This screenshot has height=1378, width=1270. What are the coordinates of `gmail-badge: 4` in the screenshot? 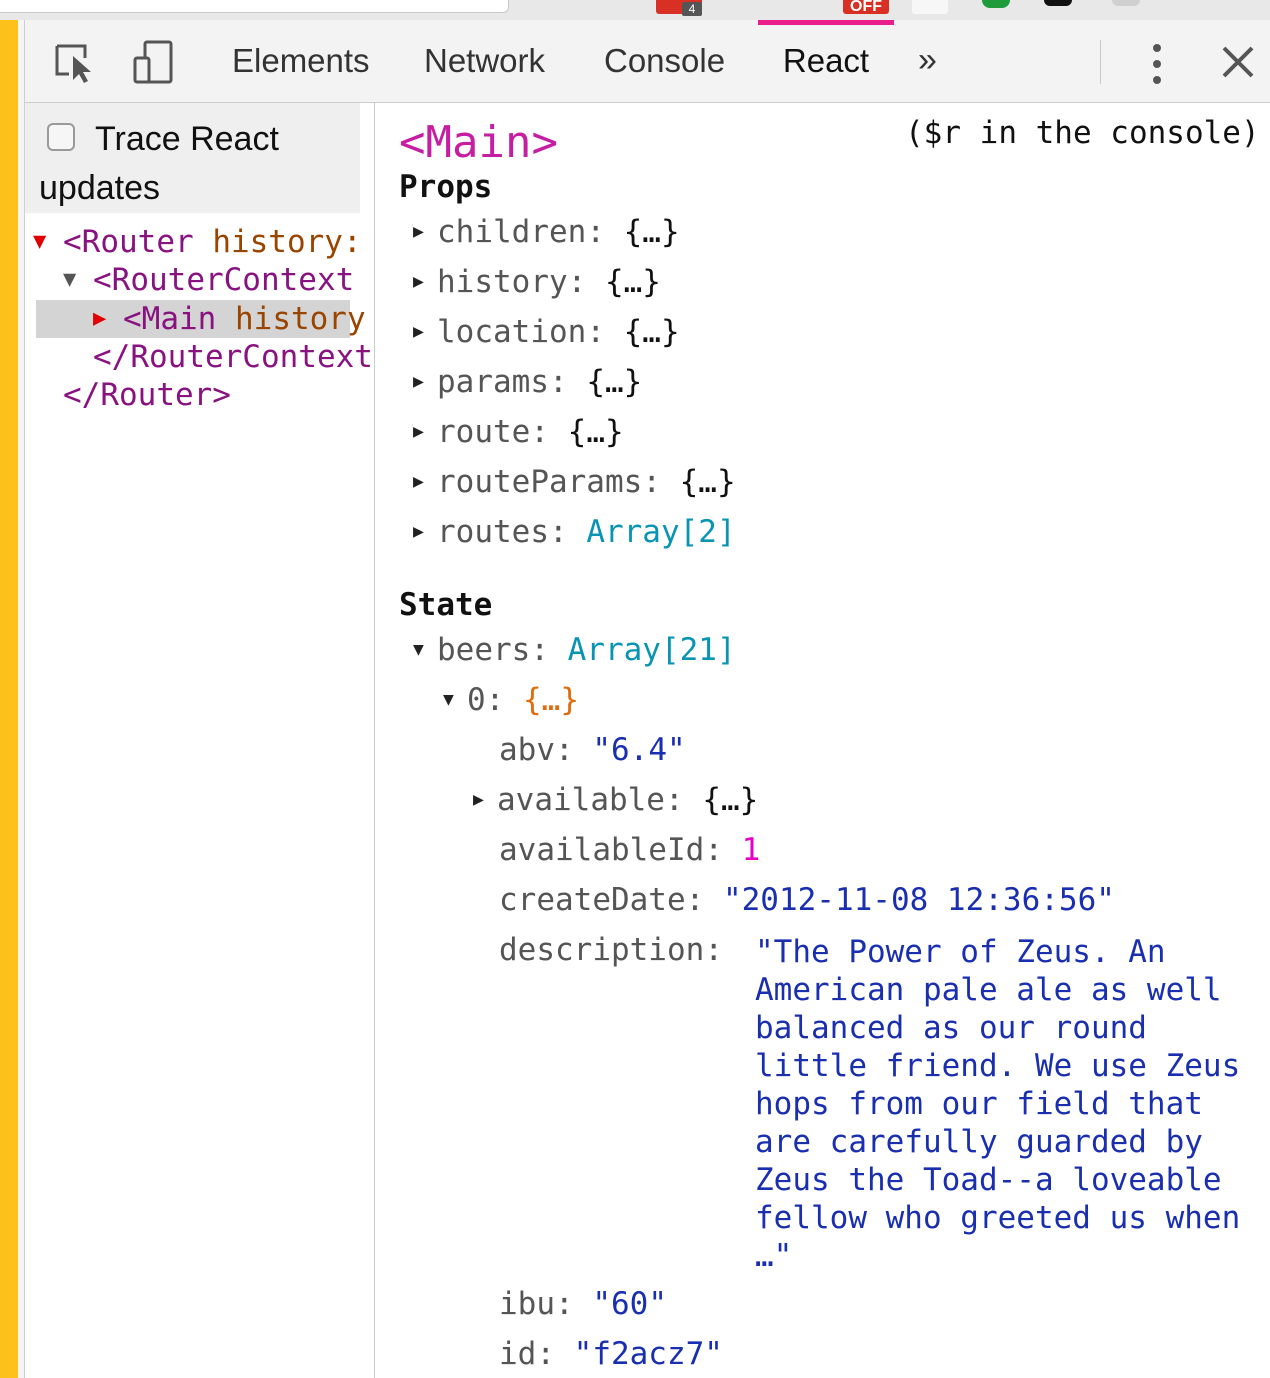 It's located at (692, 9).